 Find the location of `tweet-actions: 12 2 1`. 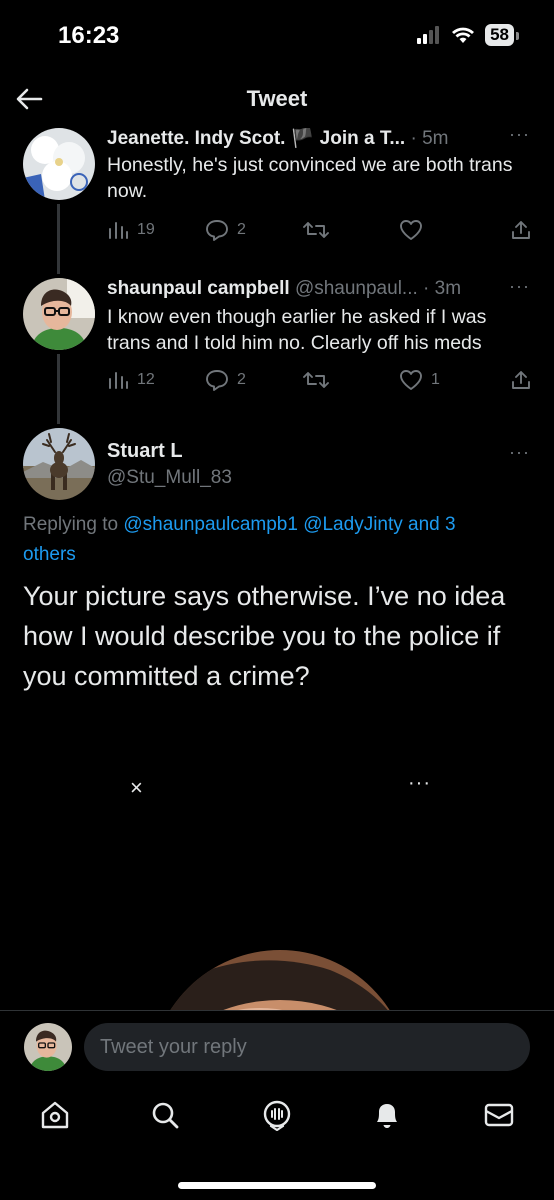

tweet-actions: 12 2 1 is located at coordinates (319, 380).